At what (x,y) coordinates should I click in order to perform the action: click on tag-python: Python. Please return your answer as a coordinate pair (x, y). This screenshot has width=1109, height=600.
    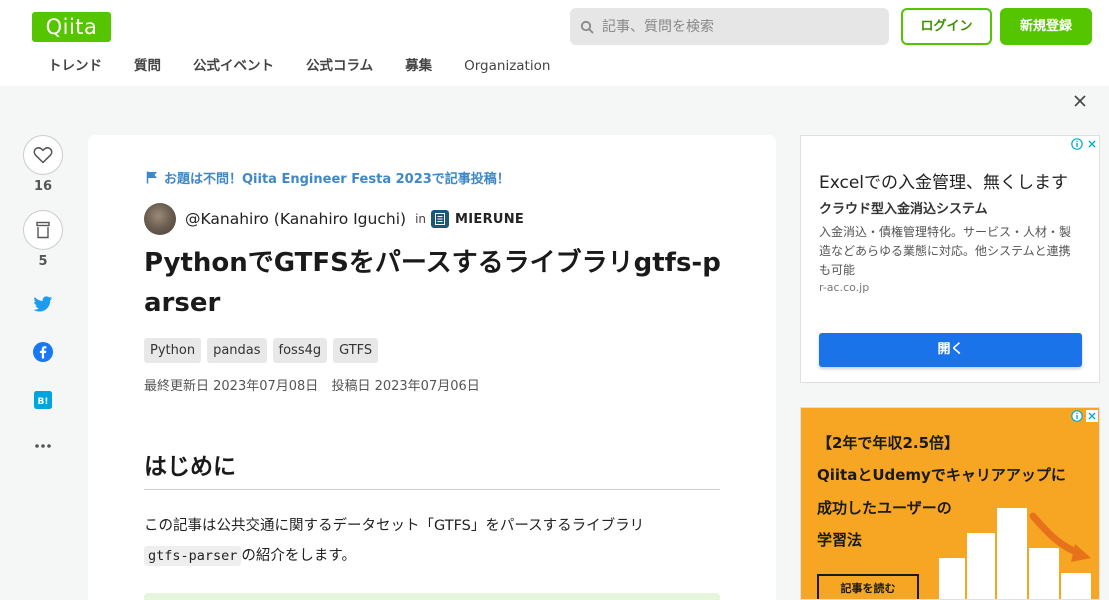
    Looking at the image, I should click on (173, 350).